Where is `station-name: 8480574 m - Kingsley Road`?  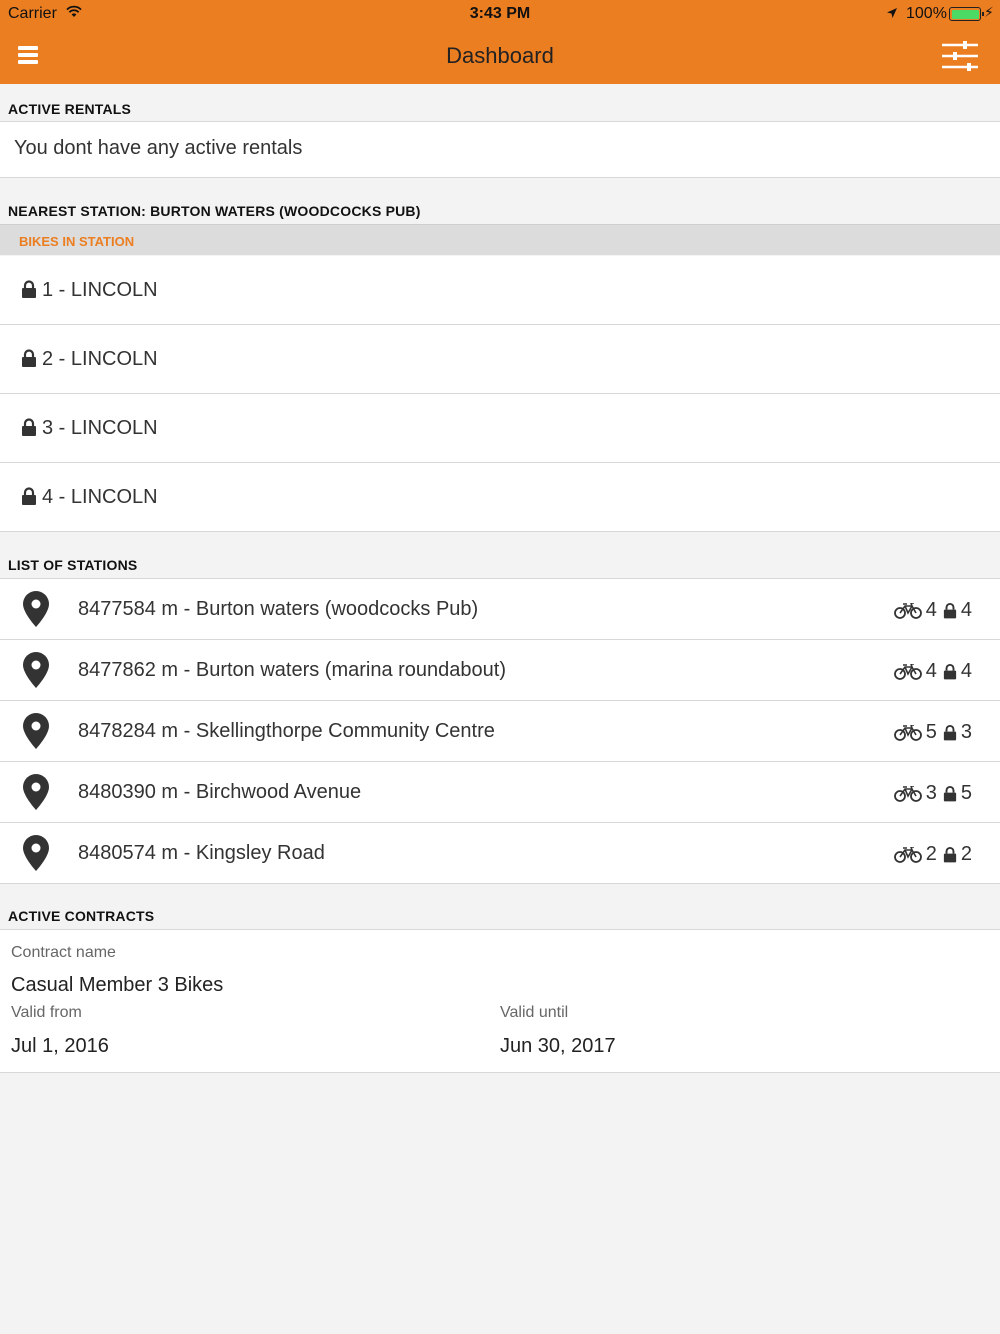 station-name: 8480574 m - Kingsley Road is located at coordinates (201, 853).